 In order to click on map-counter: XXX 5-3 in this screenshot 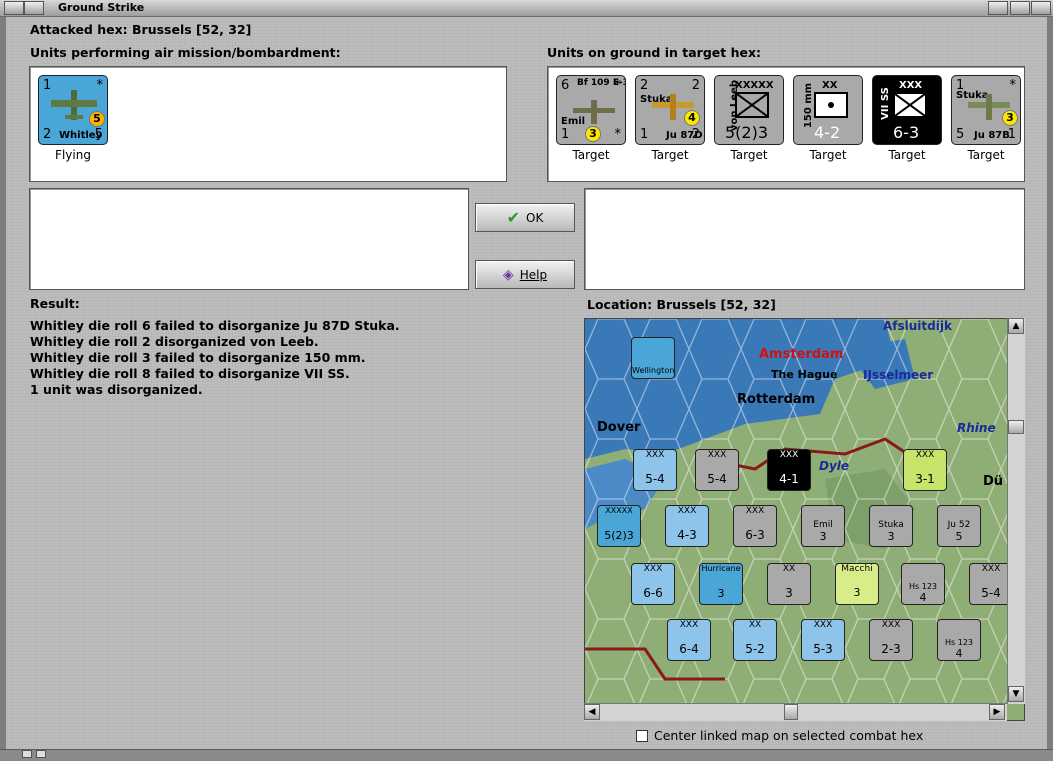, I will do `click(823, 640)`.